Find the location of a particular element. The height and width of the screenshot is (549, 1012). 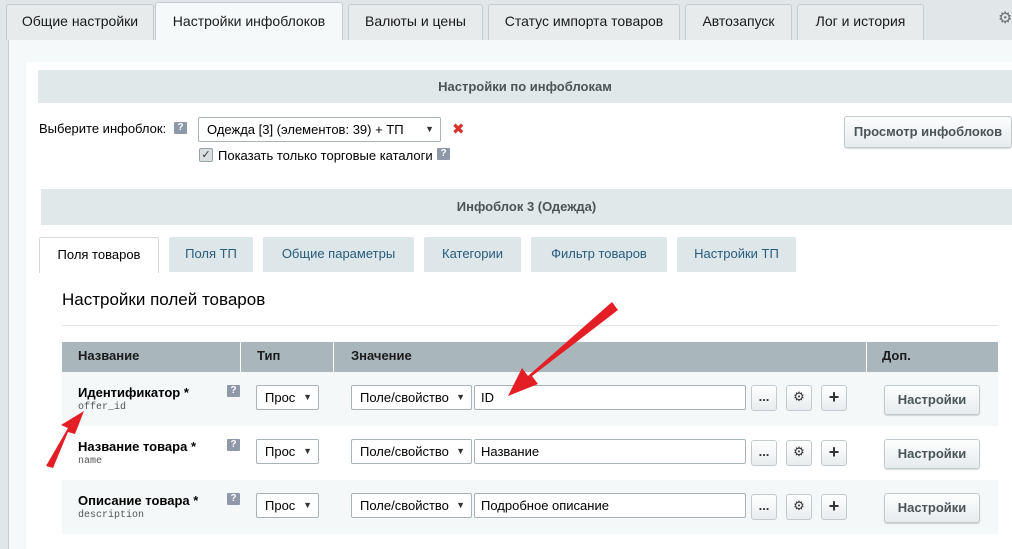

iblock-select: Одежда [3] (элементов: 39) + ТП ▼ is located at coordinates (319, 129).